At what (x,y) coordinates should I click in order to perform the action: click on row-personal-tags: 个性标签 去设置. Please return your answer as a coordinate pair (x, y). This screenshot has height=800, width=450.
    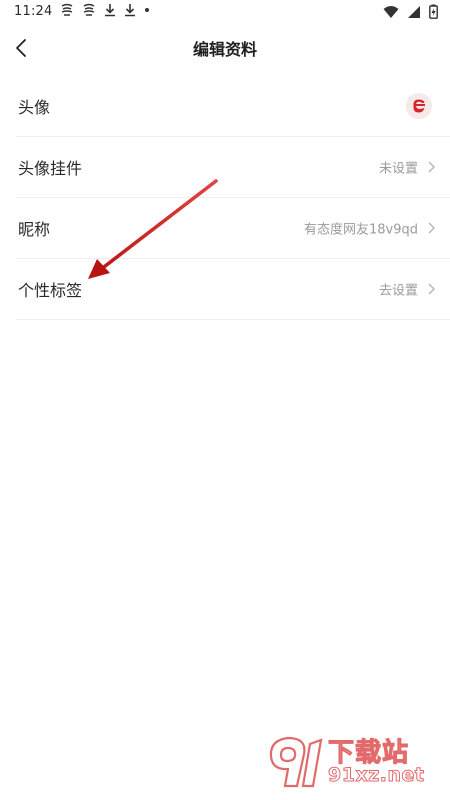
    Looking at the image, I should click on (233, 289).